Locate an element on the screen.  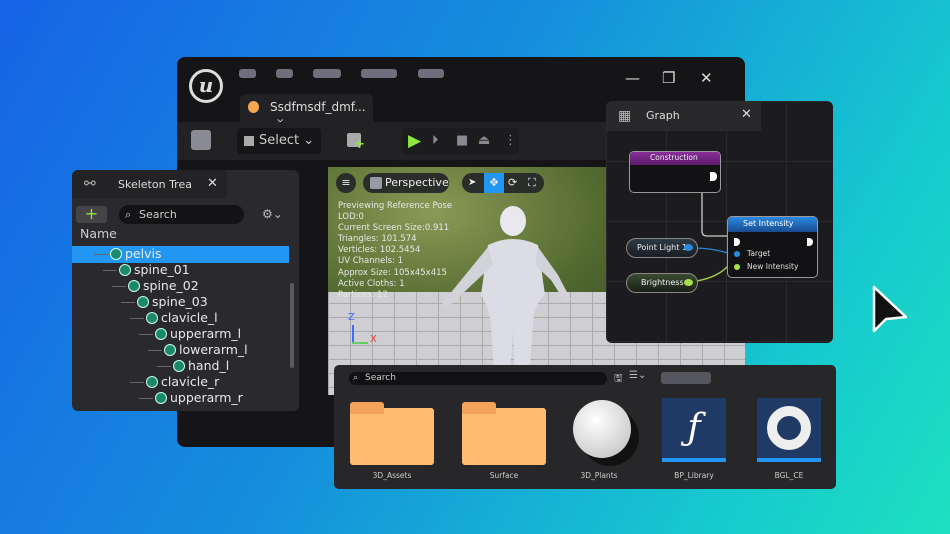
new-intensity-pin is located at coordinates (737, 267).